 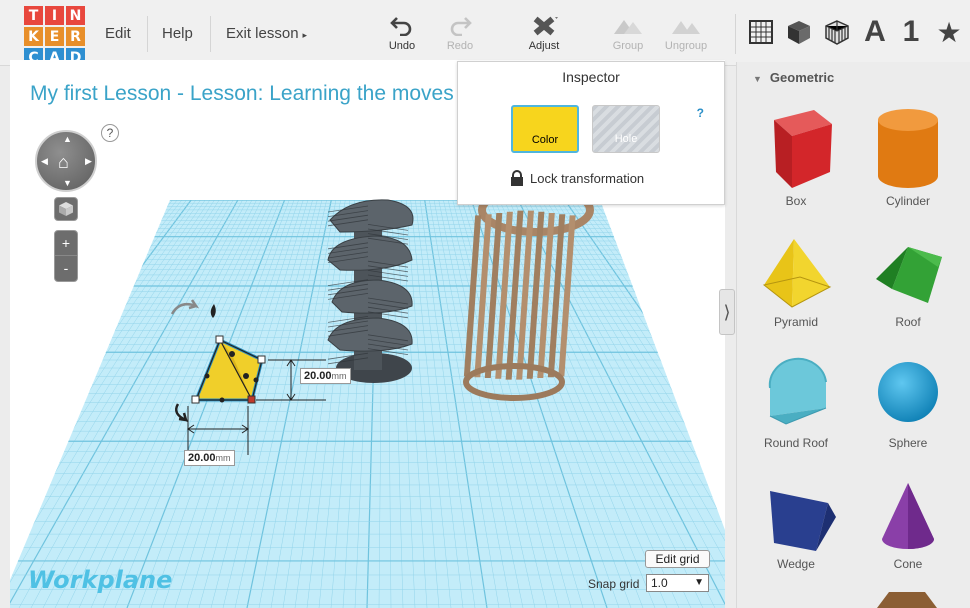 I want to click on help-menu: Help, so click(x=177, y=33).